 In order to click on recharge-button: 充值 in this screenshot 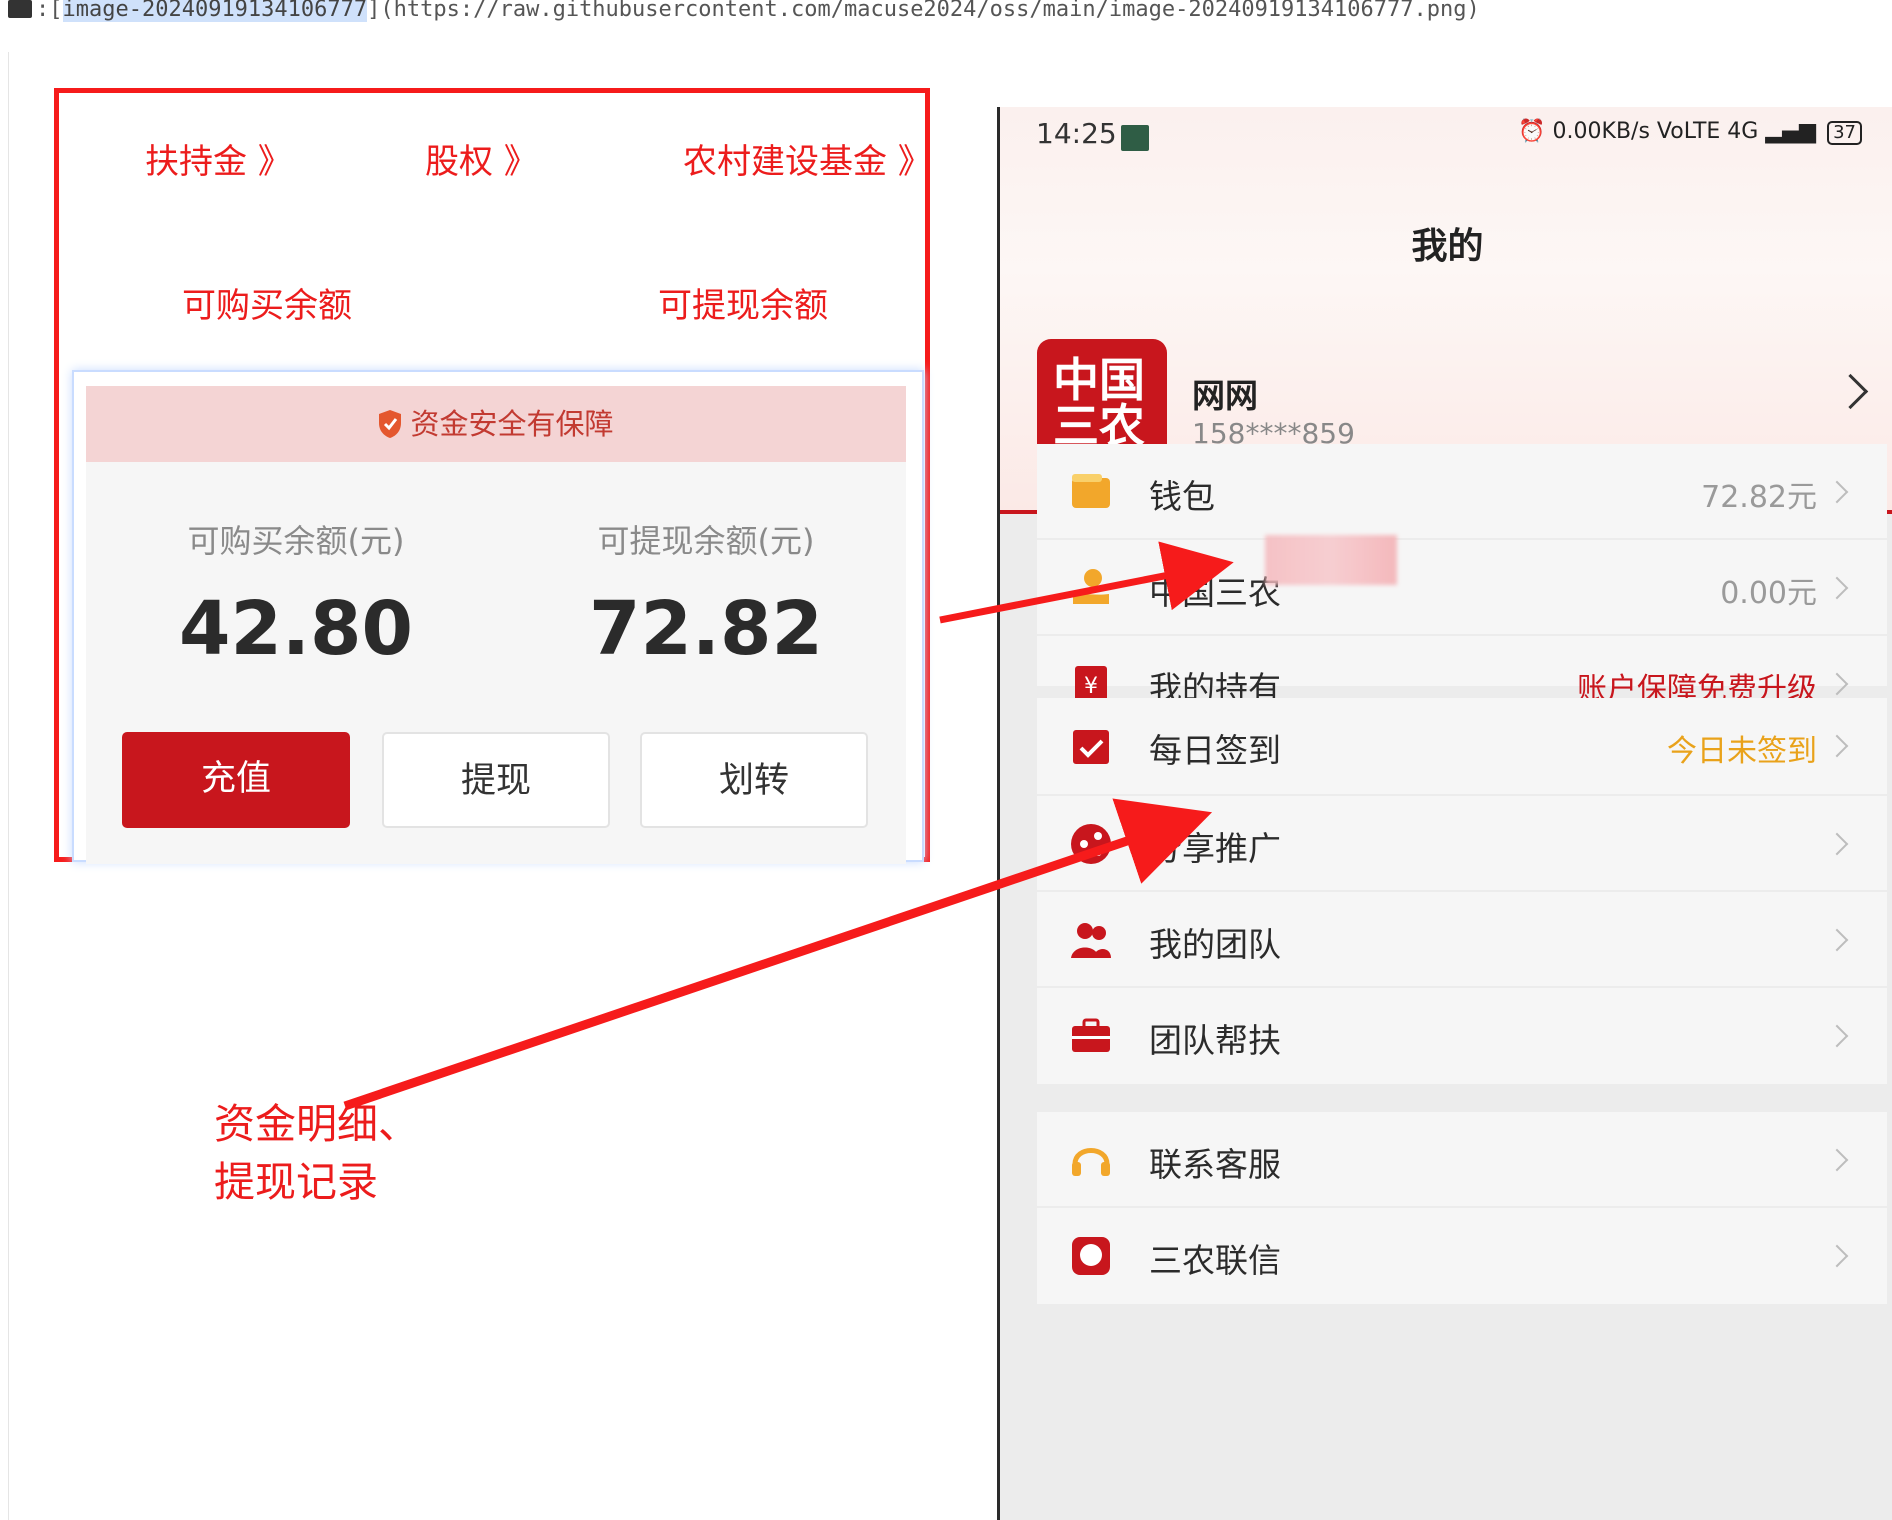, I will do `click(236, 780)`.